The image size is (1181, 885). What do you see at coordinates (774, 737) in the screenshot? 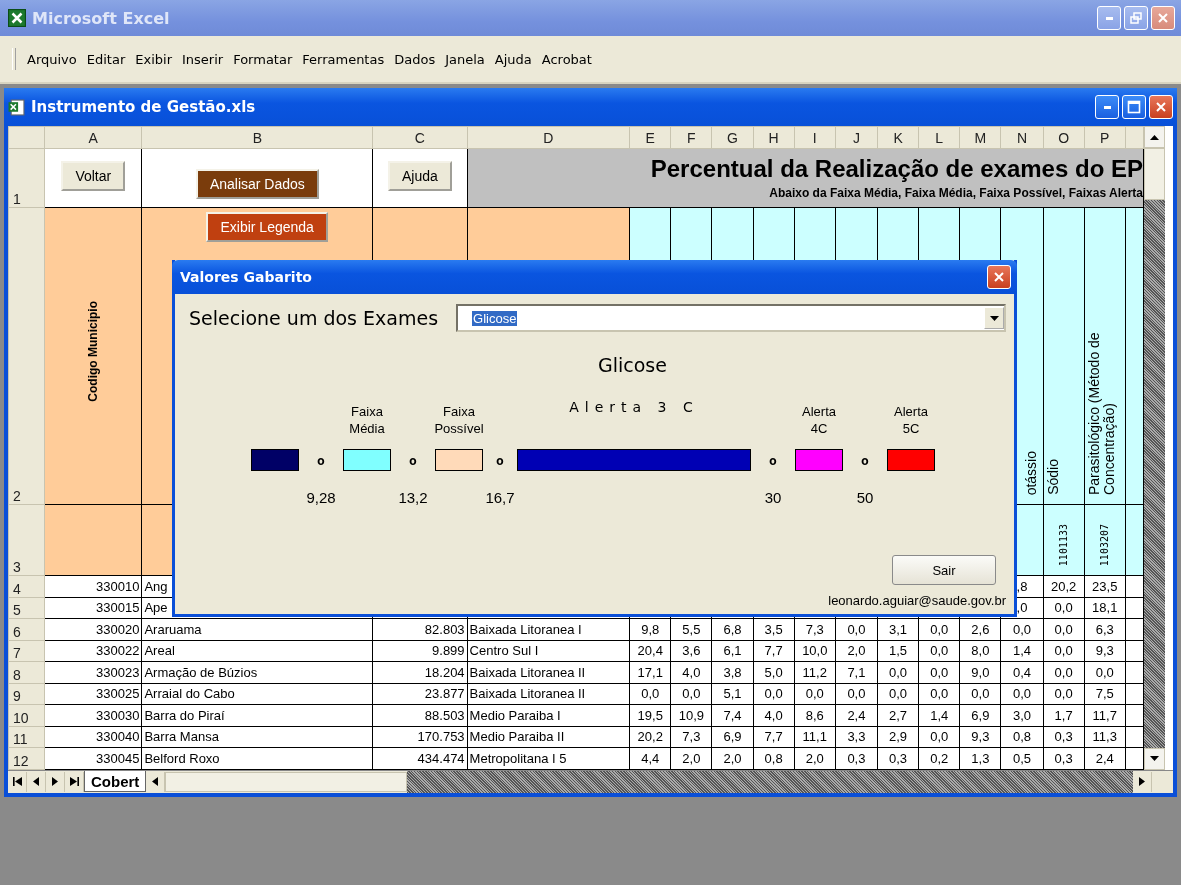
I see `table-cell: 7,7` at bounding box center [774, 737].